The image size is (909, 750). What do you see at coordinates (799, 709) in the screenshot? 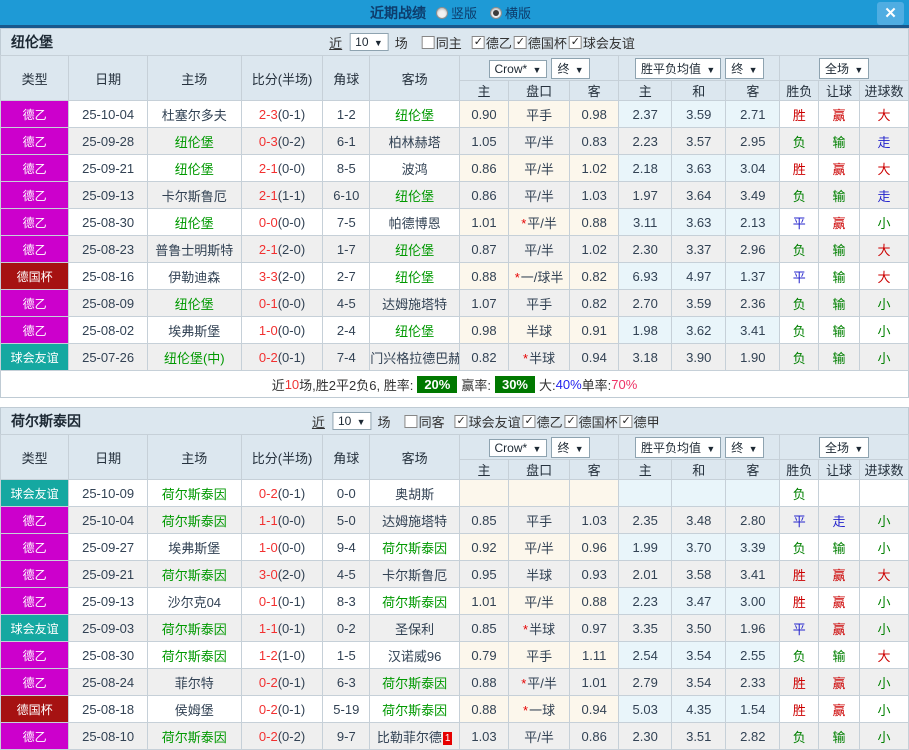
I see `result-cell: 胜` at bounding box center [799, 709].